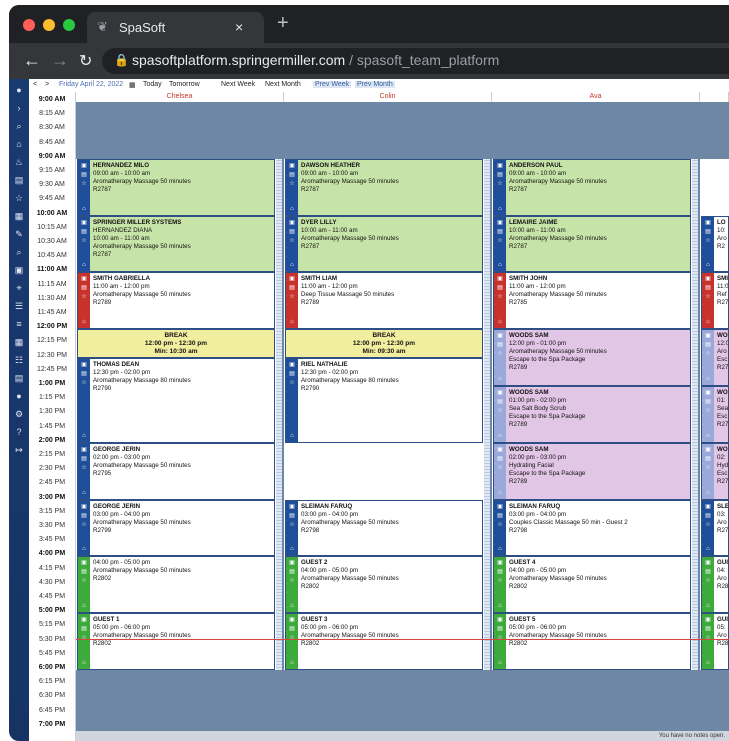 The width and height of the screenshot is (729, 741). I want to click on appointment-card: ▣▤☆ ⌂ WOO12:0AroEscR27, so click(715, 357).